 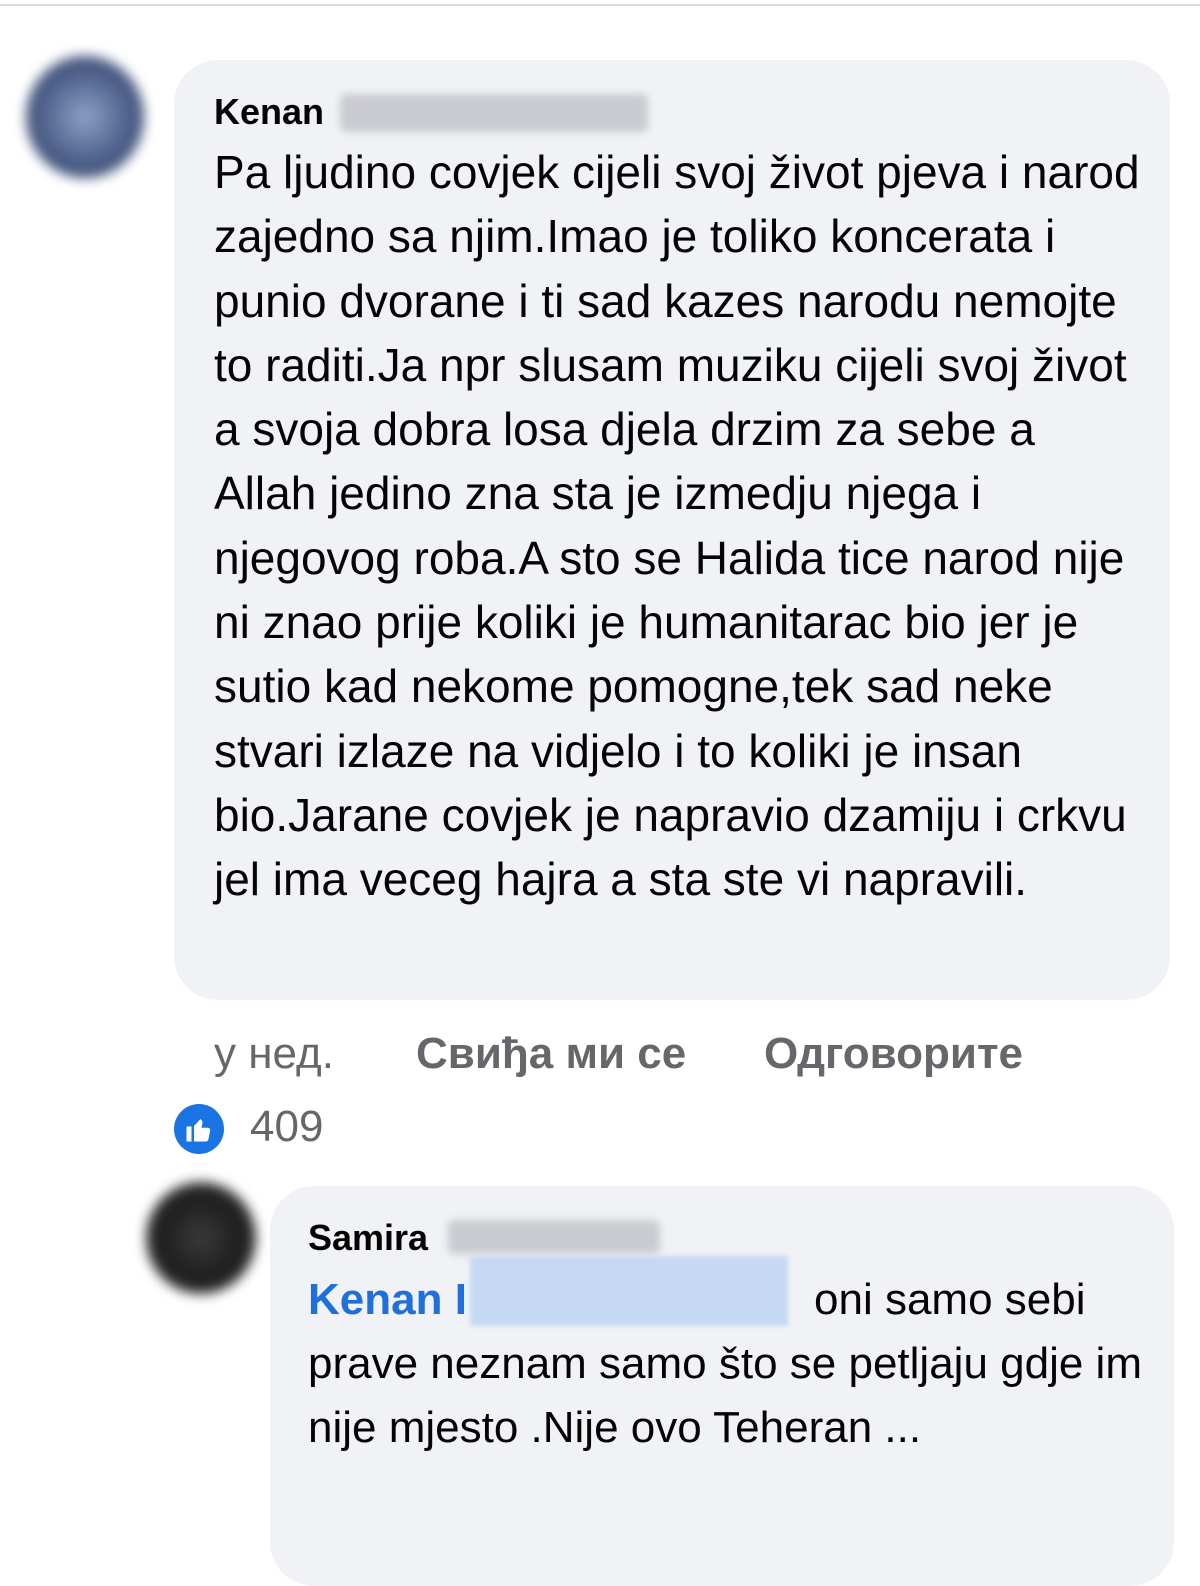 I want to click on top-divider, so click(x=600, y=5).